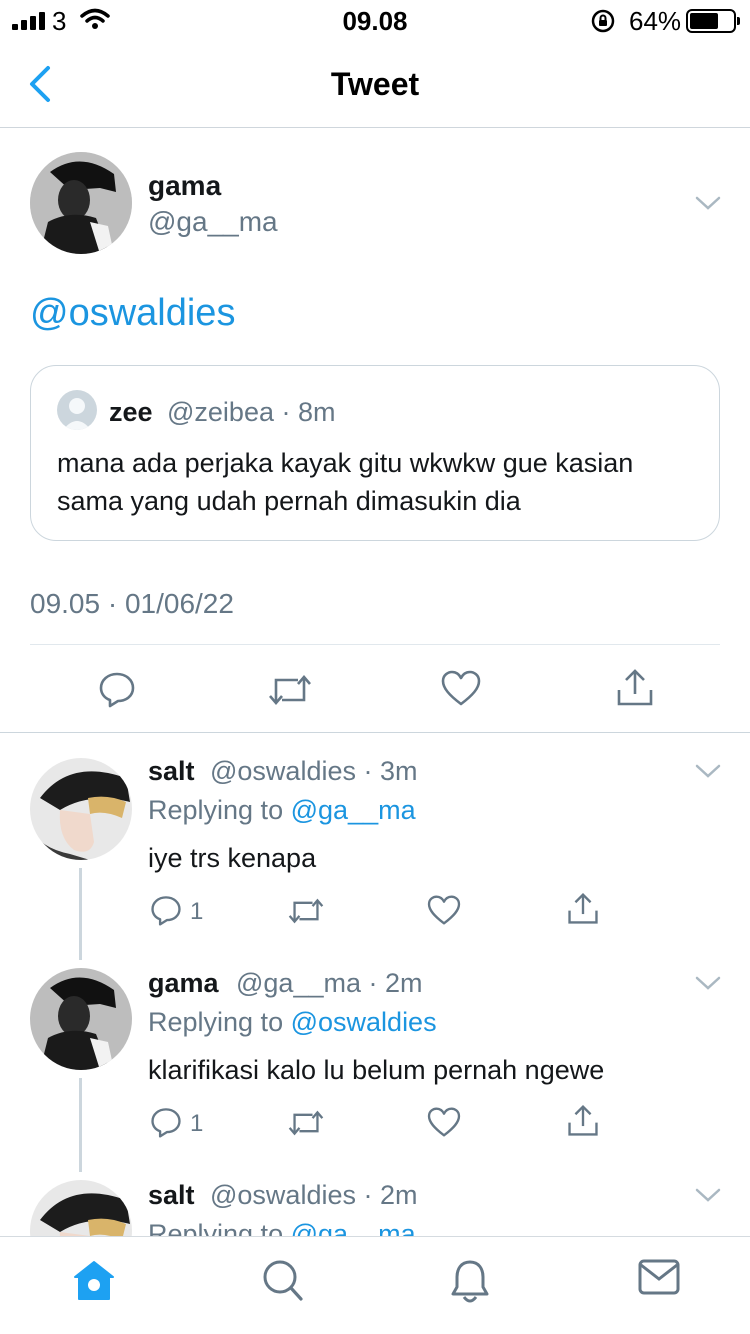  I want to click on reply-text: klarifikasi kalo lu belum pernah ngewe, so click(376, 1070).